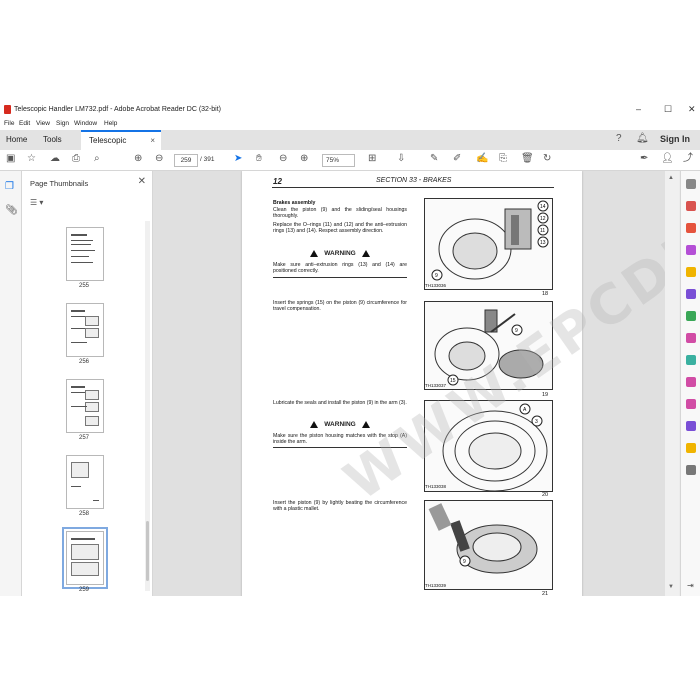 This screenshot has height=700, width=700. What do you see at coordinates (691, 316) in the screenshot?
I see `organize-pages-icon` at bounding box center [691, 316].